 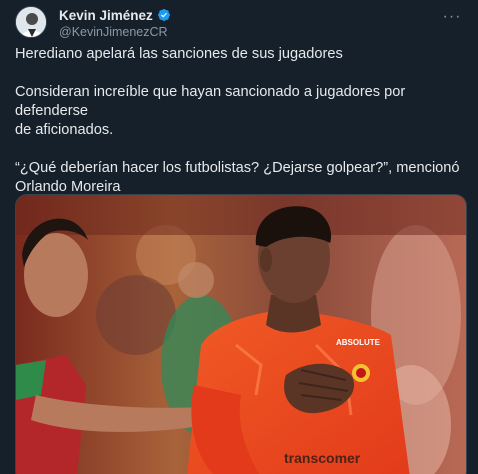 What do you see at coordinates (240, 23) in the screenshot?
I see `tweet-header: Kevin Jiménez @KevinJimenezCR ···` at bounding box center [240, 23].